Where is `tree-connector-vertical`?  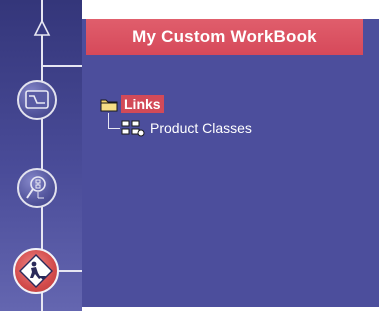 tree-connector-vertical is located at coordinates (108, 121).